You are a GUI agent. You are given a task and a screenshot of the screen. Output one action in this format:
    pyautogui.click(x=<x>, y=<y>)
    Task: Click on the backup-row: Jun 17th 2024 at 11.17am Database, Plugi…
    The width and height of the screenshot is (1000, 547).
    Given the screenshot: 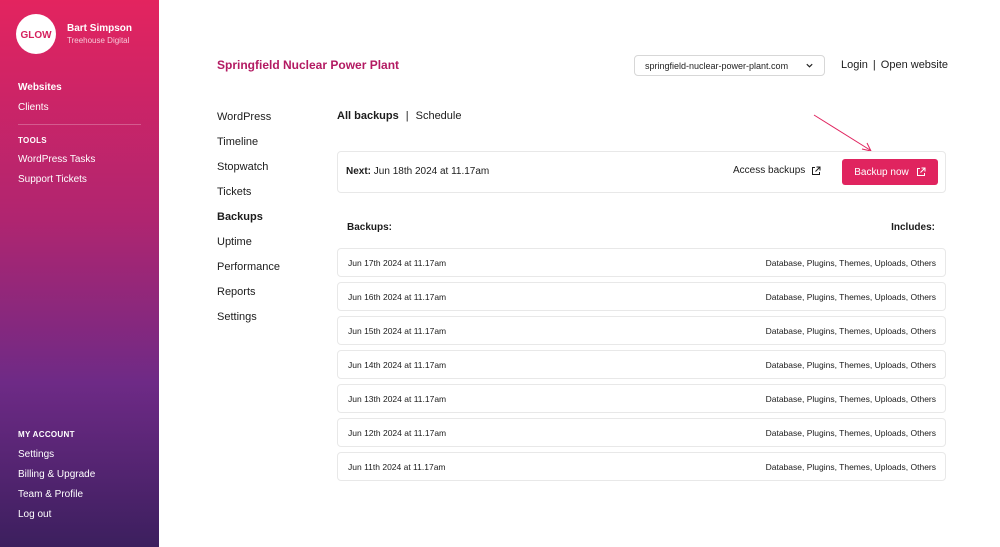 What is the action you would take?
    pyautogui.click(x=641, y=262)
    